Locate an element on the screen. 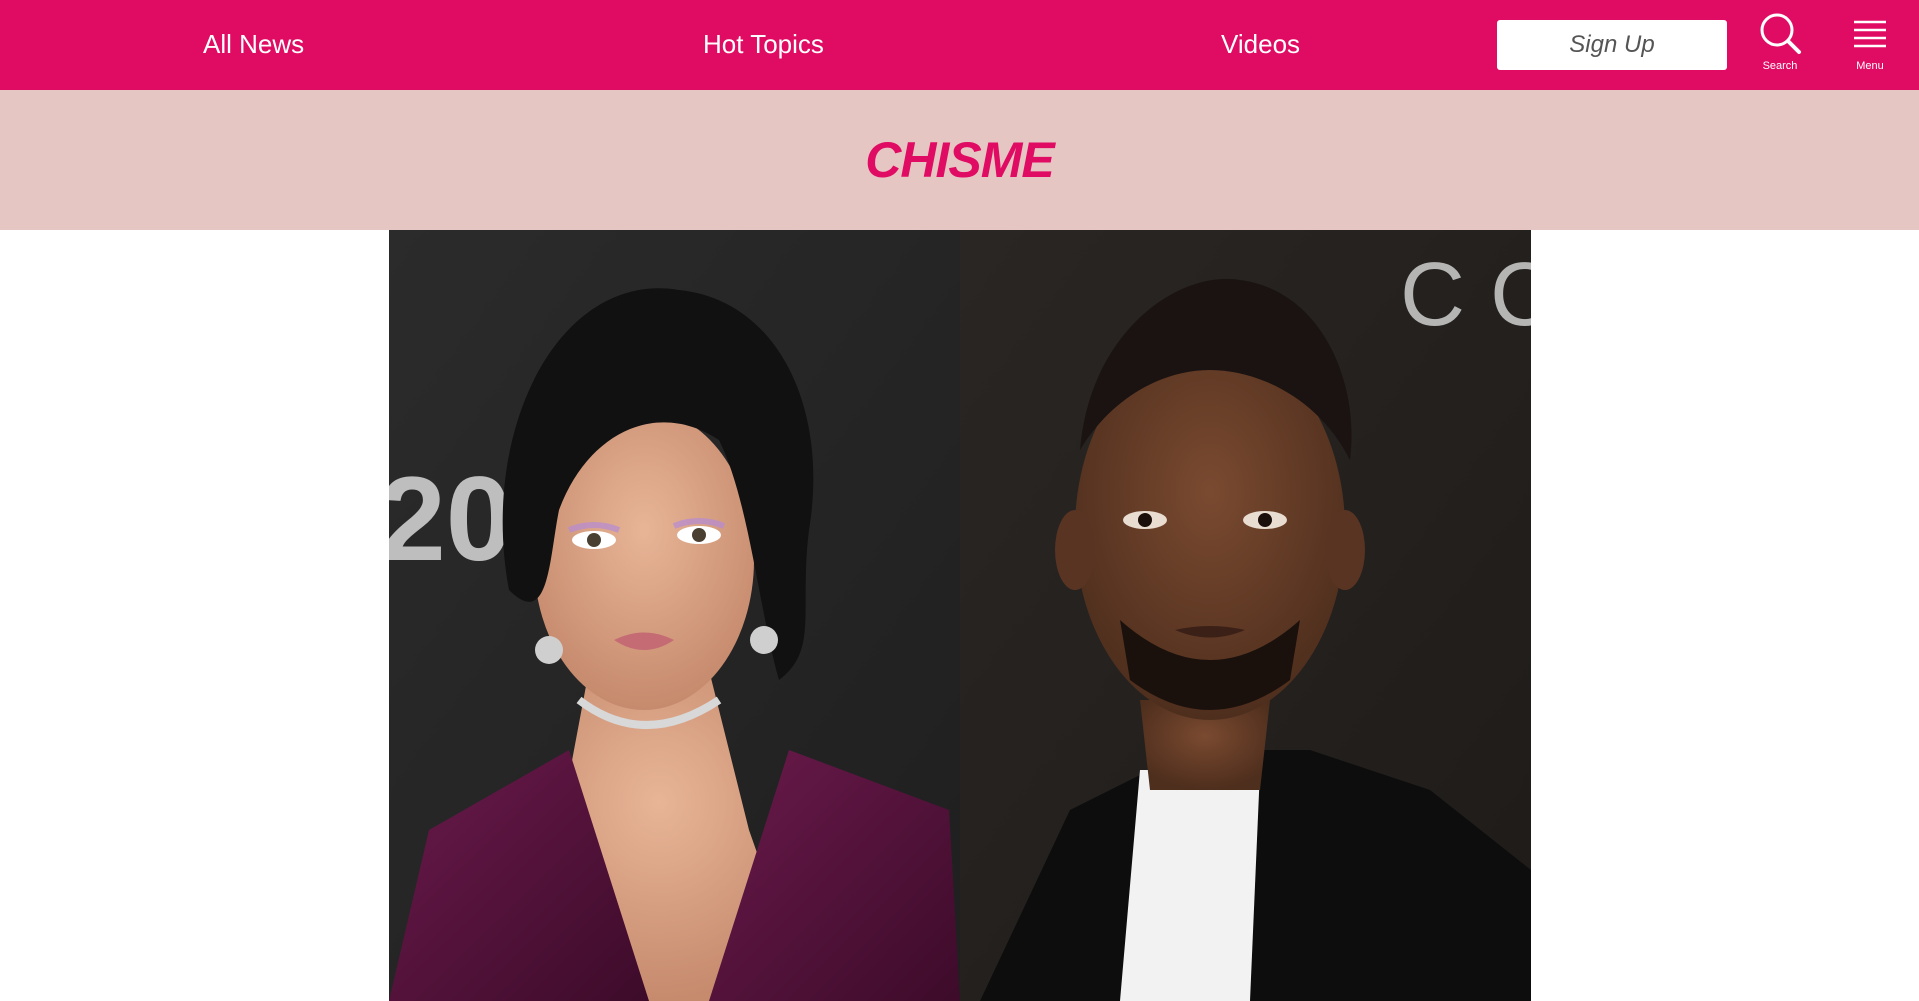 This screenshot has width=1919, height=1001. search-button: Search is located at coordinates (1780, 45).